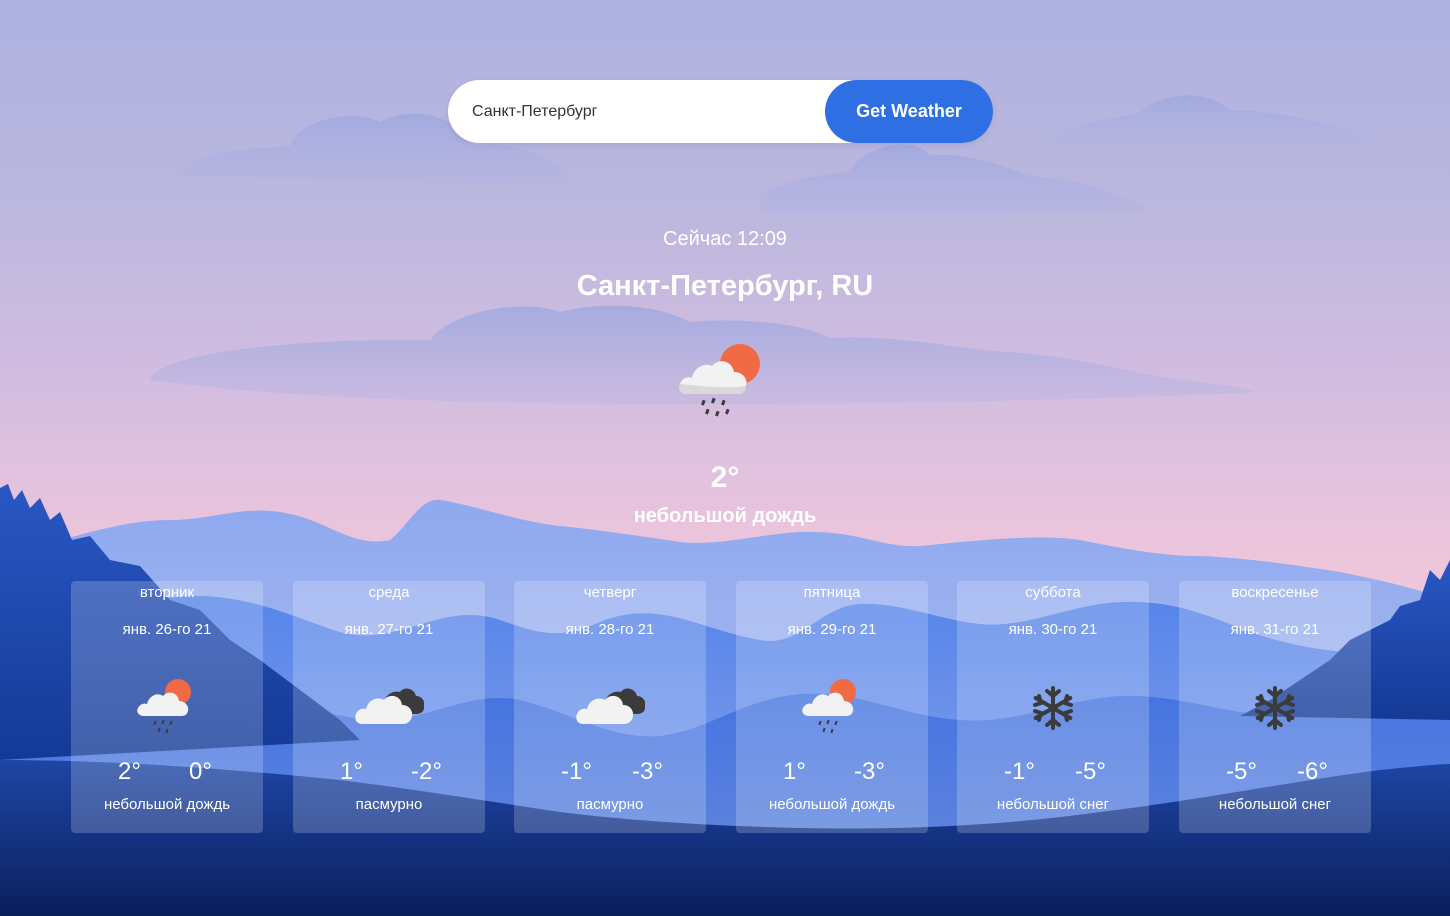 The height and width of the screenshot is (916, 1450). Describe the element at coordinates (725, 477) in the screenshot. I see `current-temperature: 2°` at that location.